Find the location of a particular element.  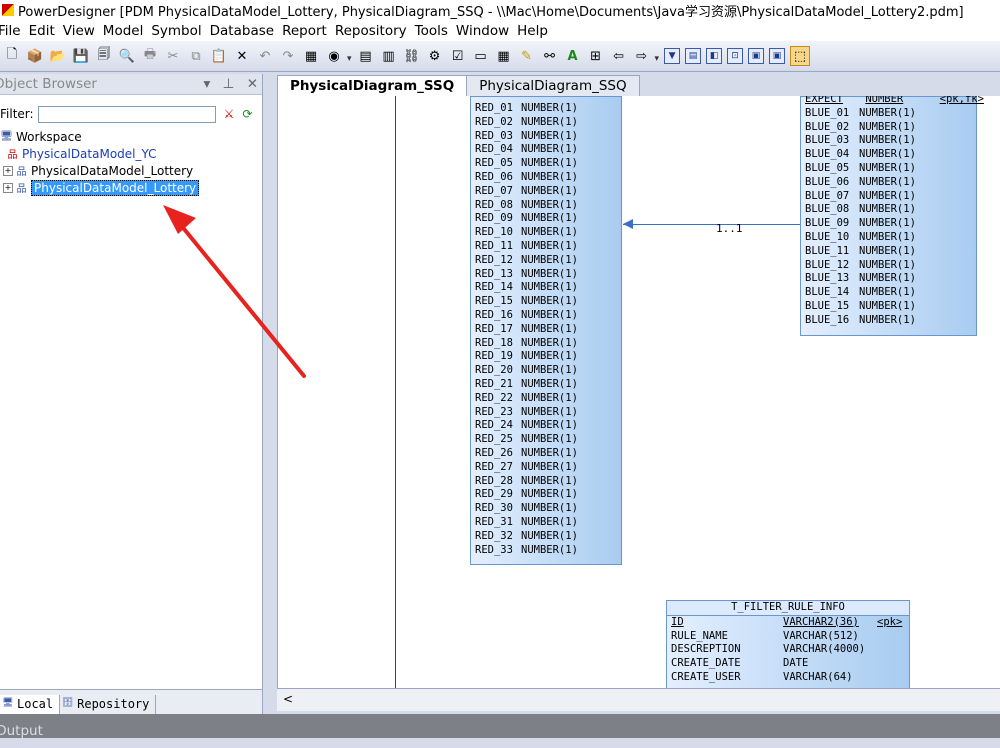

menu-view: View is located at coordinates (83, 31).